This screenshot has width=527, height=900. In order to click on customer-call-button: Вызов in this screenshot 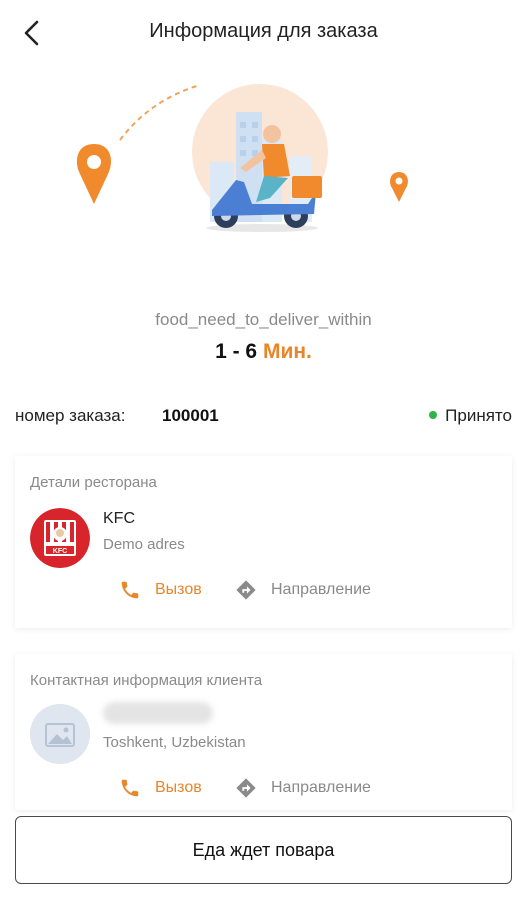, I will do `click(160, 788)`.